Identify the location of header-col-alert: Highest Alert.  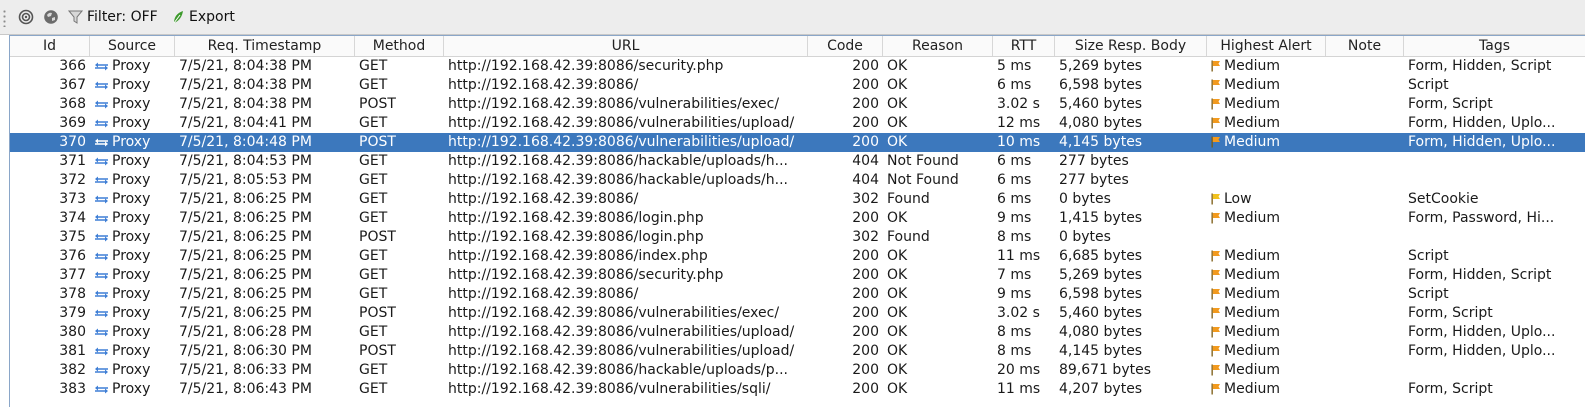
(1266, 46).